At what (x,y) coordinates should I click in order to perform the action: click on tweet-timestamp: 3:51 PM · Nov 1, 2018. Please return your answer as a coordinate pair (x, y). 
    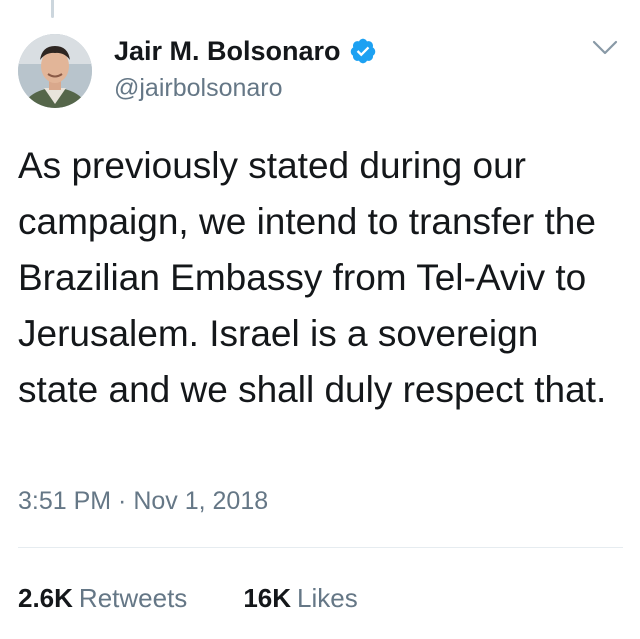
    Looking at the image, I should click on (143, 501).